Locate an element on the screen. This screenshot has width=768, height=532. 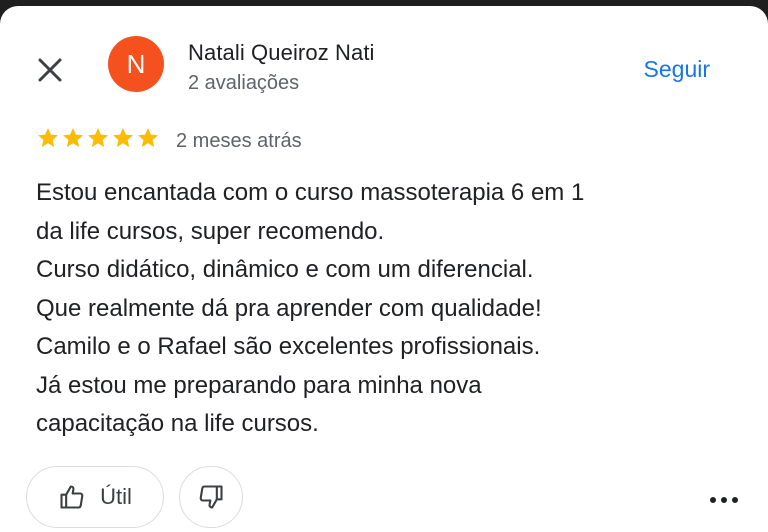
review-text-line: Já estou me preparando para minha nova is located at coordinates (259, 385).